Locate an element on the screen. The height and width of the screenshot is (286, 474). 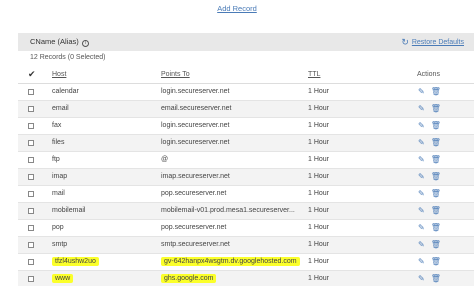
row-host: tfzl4ushw2uo is located at coordinates (75, 261).